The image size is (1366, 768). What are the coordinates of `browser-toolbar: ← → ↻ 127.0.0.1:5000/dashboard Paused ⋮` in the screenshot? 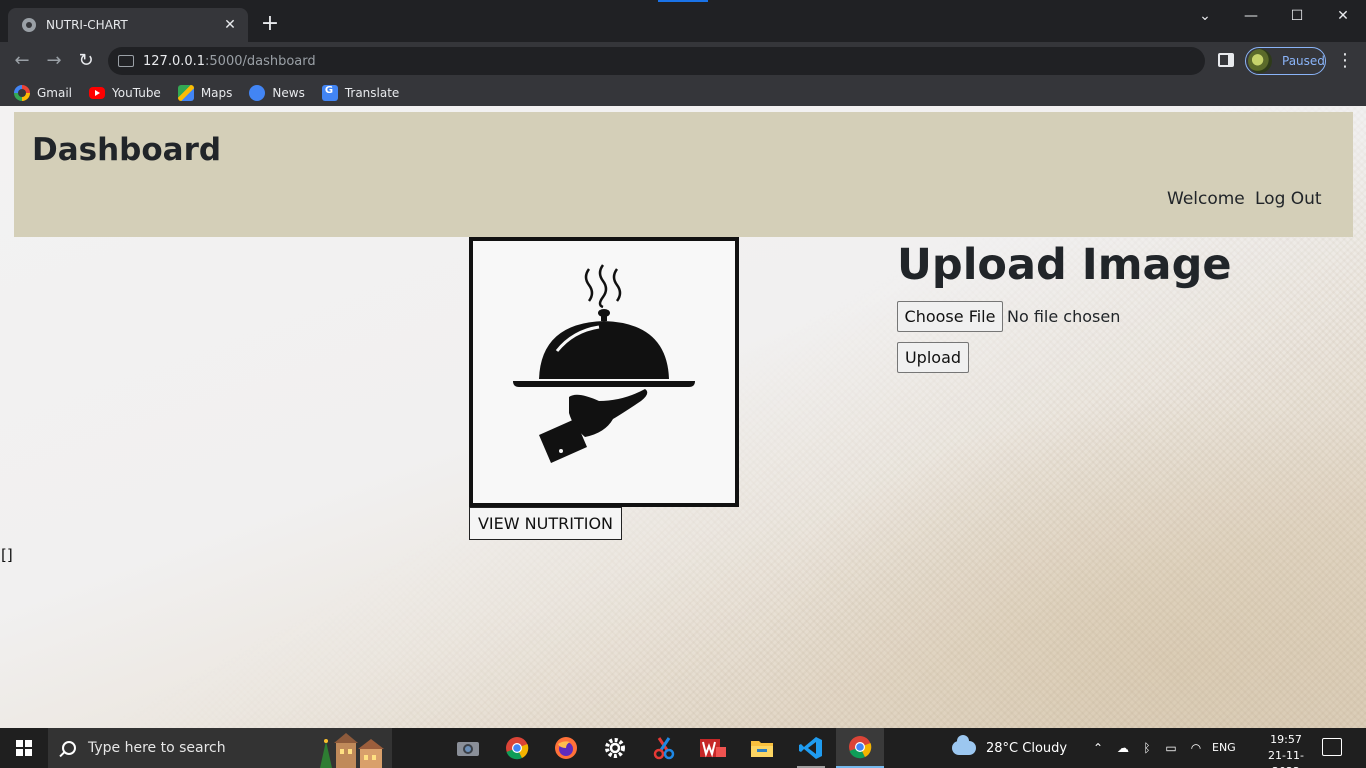 It's located at (683, 61).